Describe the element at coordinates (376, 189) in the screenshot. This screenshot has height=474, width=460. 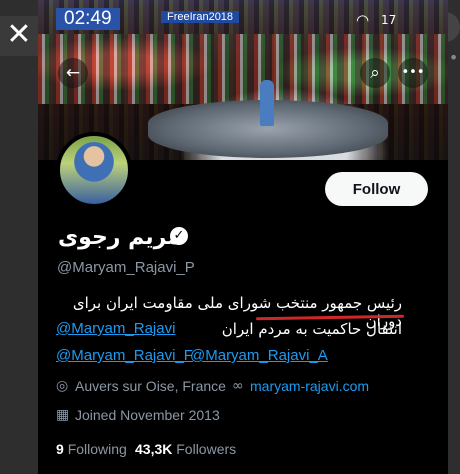
I see `follow-button: Follow` at that location.